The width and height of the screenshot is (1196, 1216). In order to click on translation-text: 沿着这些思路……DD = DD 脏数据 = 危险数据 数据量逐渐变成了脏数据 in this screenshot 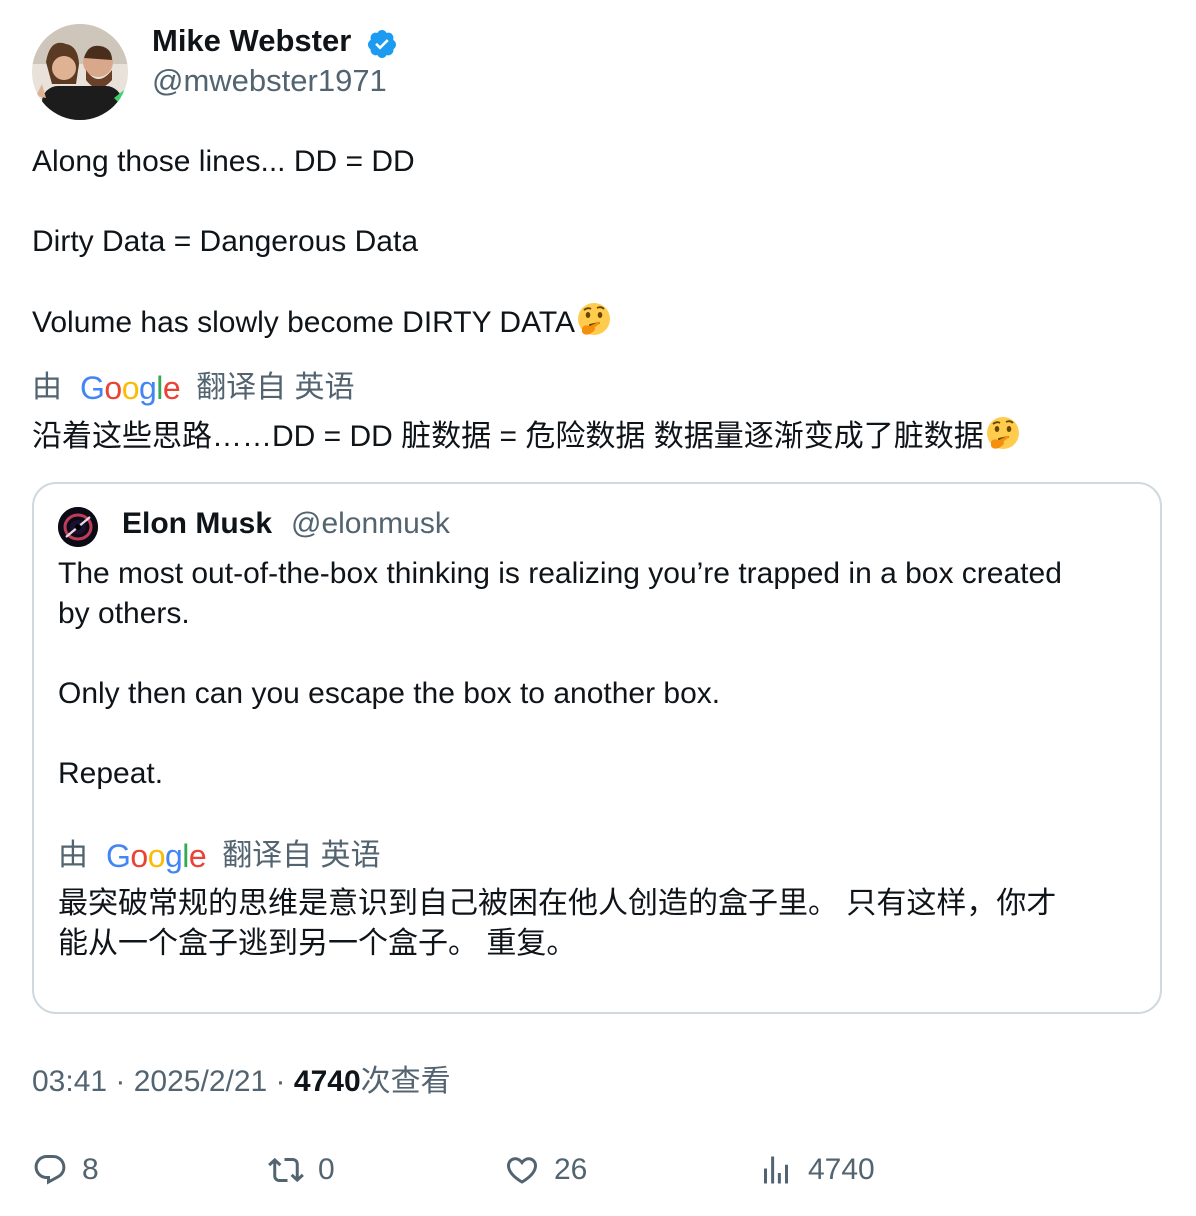, I will do `click(526, 436)`.